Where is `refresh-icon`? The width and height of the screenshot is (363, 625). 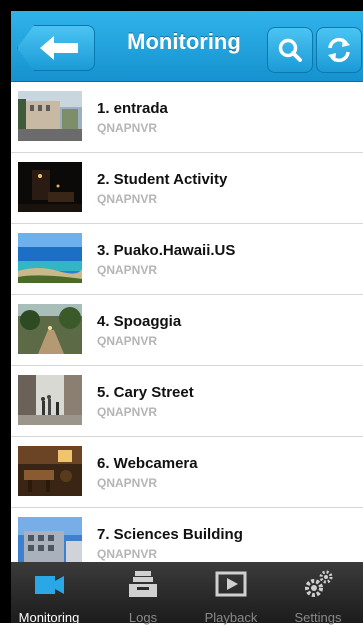
refresh-icon is located at coordinates (339, 50).